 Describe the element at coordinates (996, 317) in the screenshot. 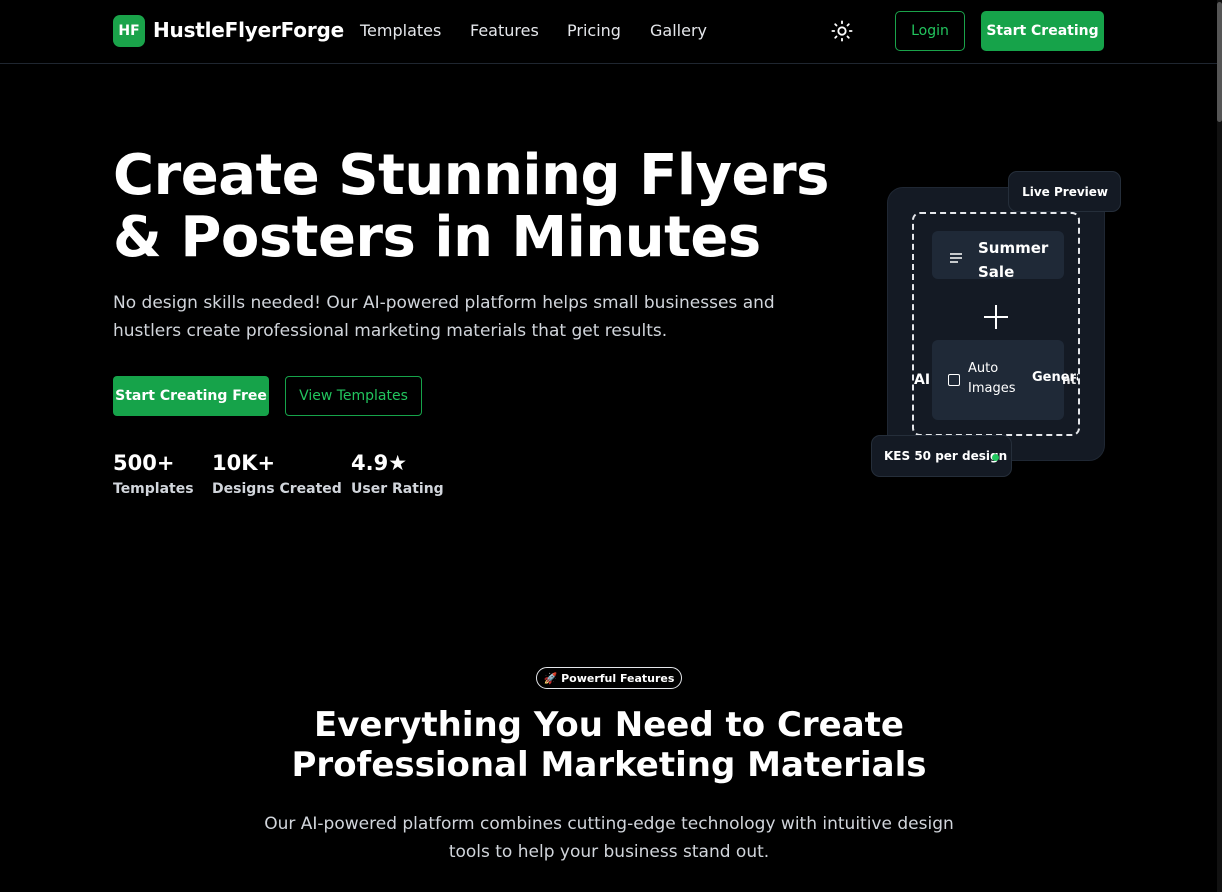

I see `plus-icon` at that location.